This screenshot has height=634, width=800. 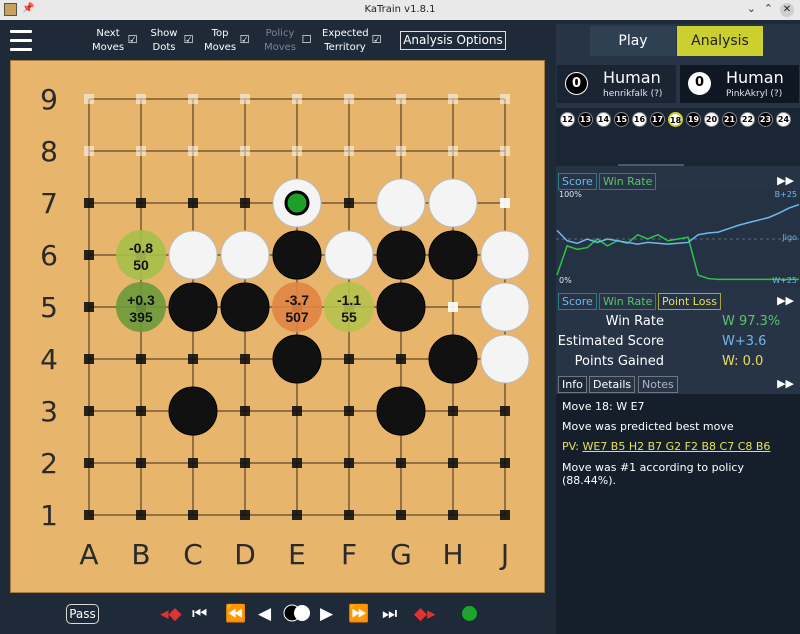 What do you see at coordinates (633, 94) in the screenshot?
I see `black-player-name: henrikfalk (?)` at bounding box center [633, 94].